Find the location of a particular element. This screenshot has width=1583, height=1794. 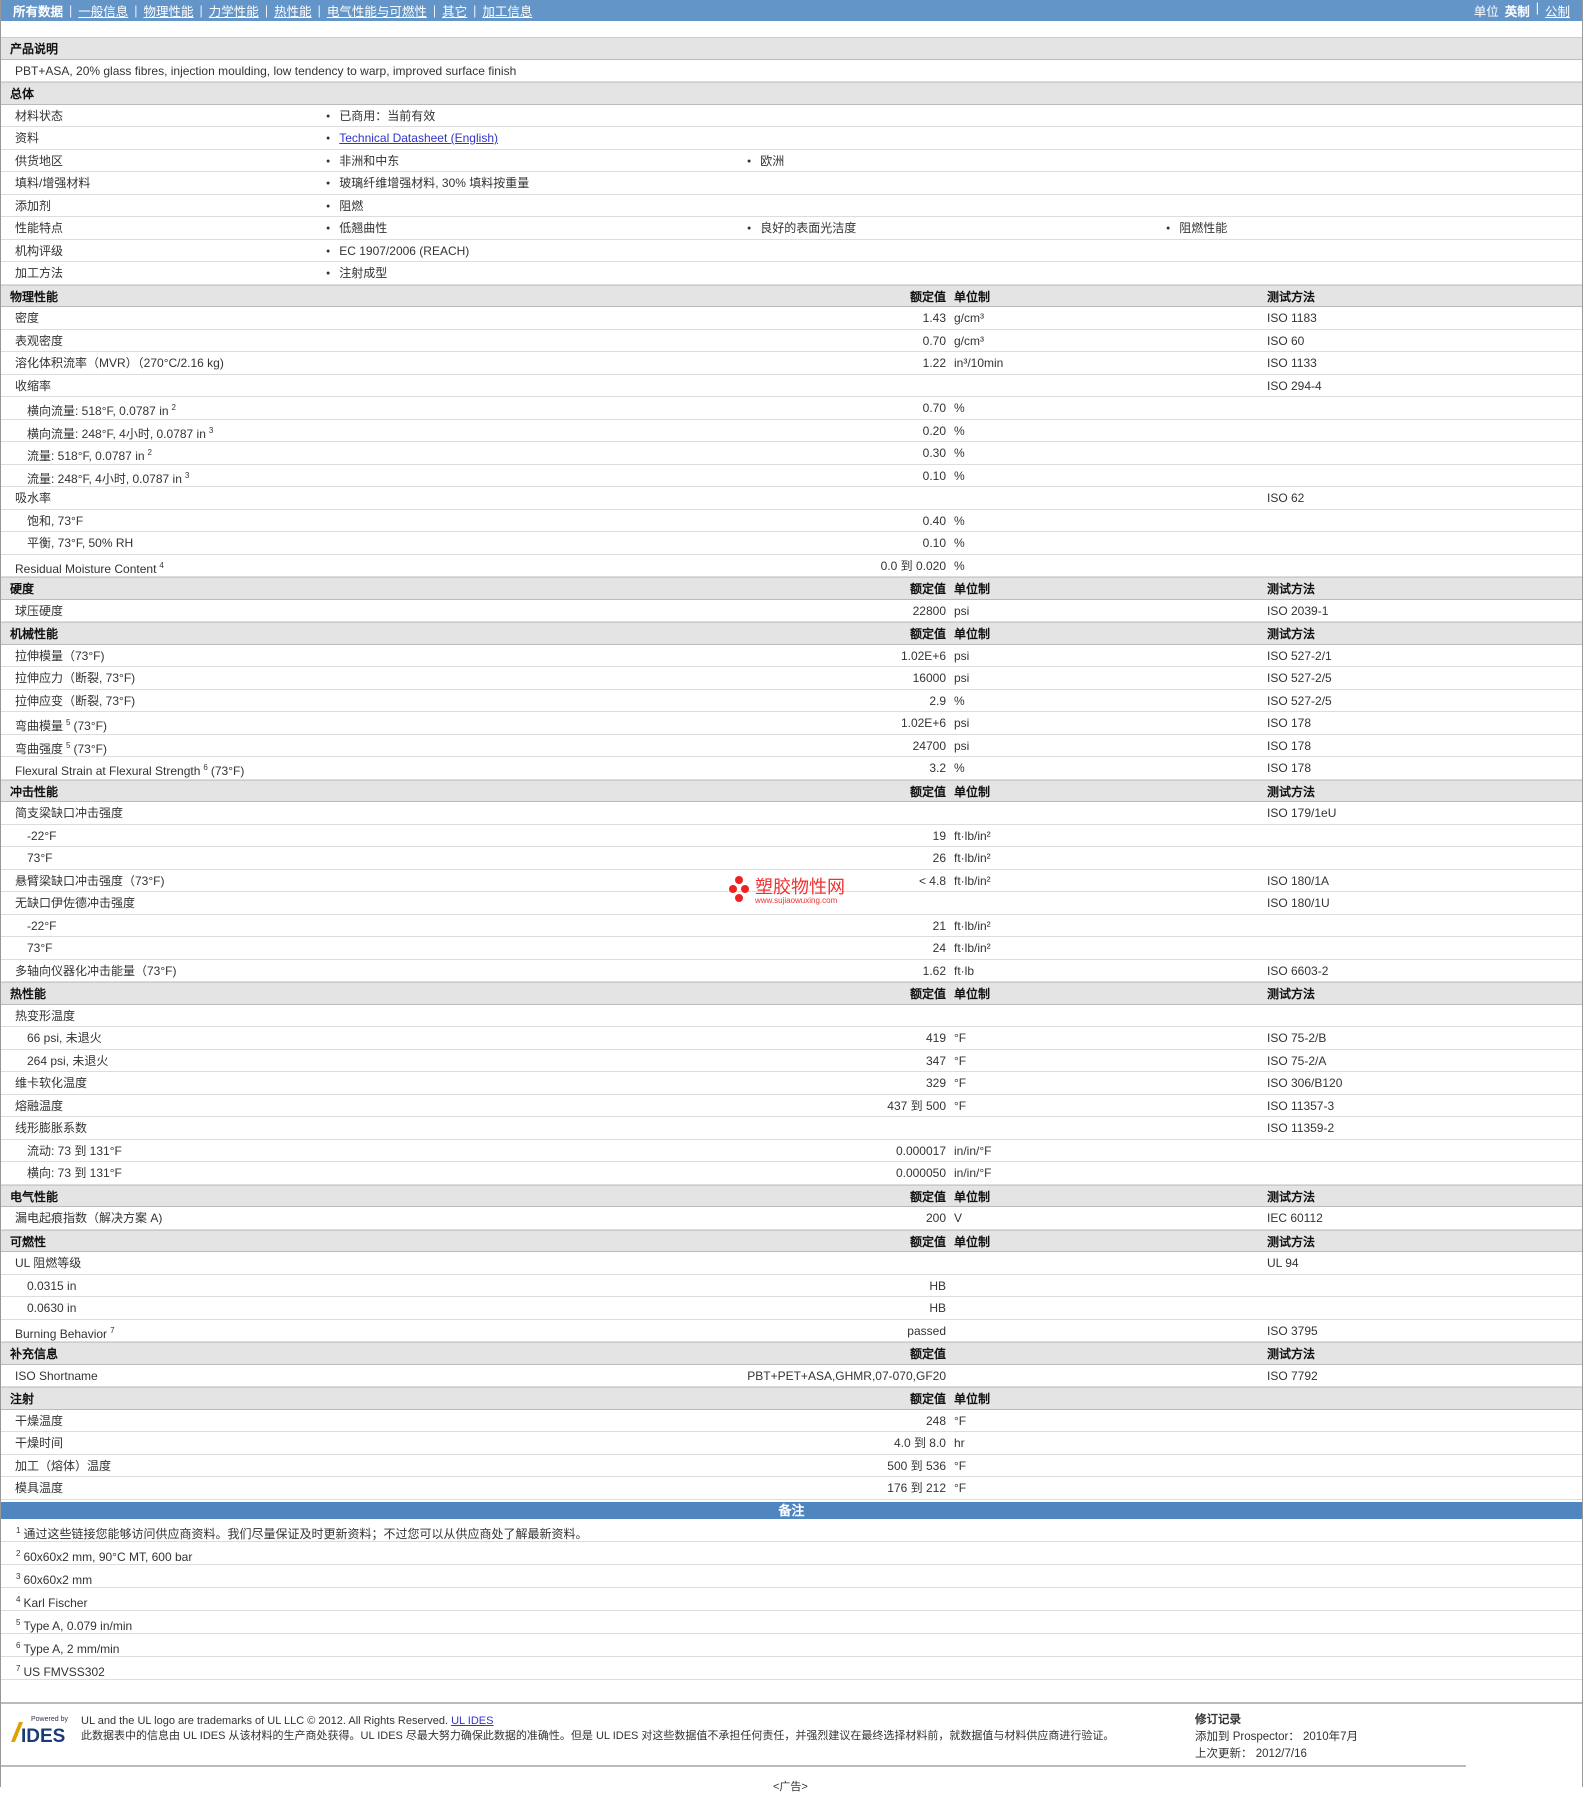

property-name: 悬臂梁缺口冲击强度（73°F) is located at coordinates (90, 880).